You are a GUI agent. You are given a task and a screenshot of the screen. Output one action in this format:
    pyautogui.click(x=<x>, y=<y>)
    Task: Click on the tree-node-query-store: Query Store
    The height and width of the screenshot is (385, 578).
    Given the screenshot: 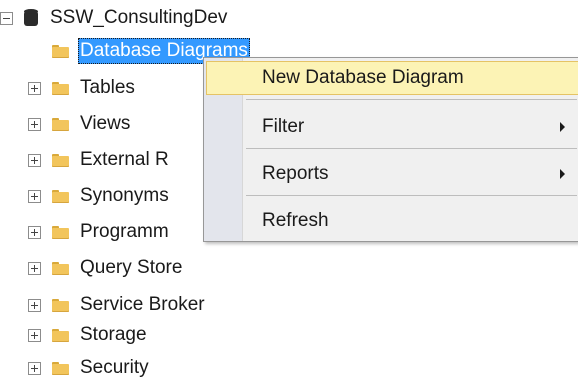 What is the action you would take?
    pyautogui.click(x=106, y=268)
    